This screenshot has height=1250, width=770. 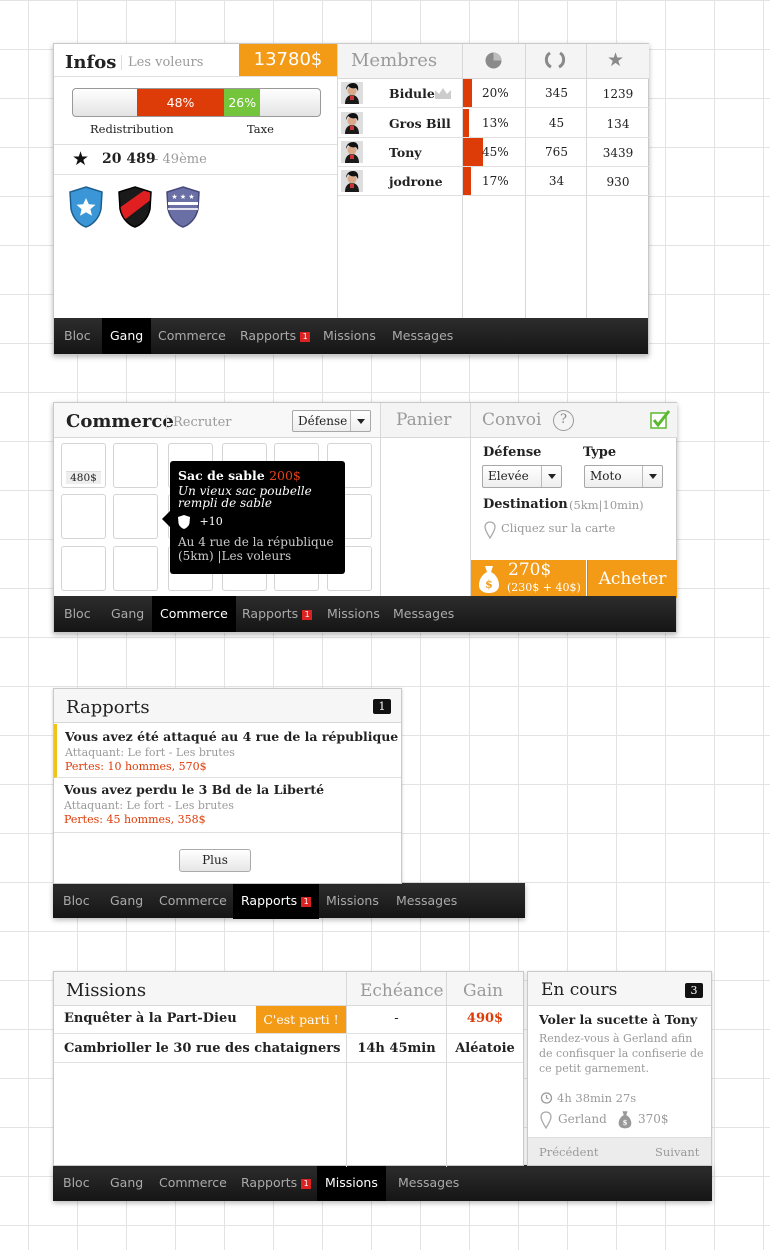 I want to click on redistribution-label: Redistribution, so click(x=132, y=129).